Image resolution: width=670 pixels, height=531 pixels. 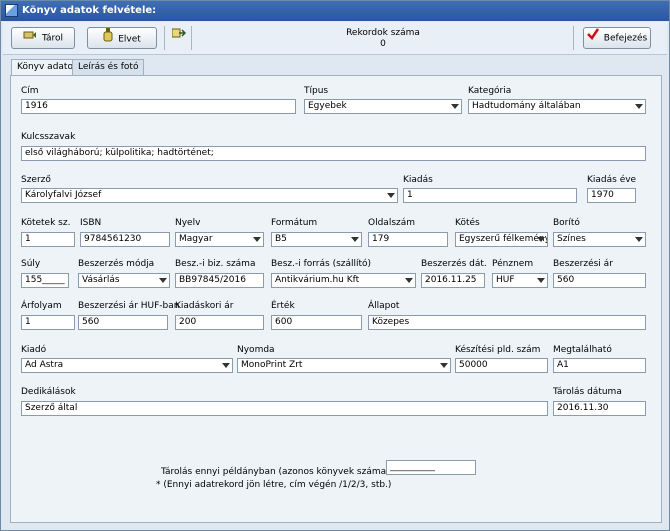 What do you see at coordinates (505, 280) in the screenshot?
I see `penznem-value: HUF` at bounding box center [505, 280].